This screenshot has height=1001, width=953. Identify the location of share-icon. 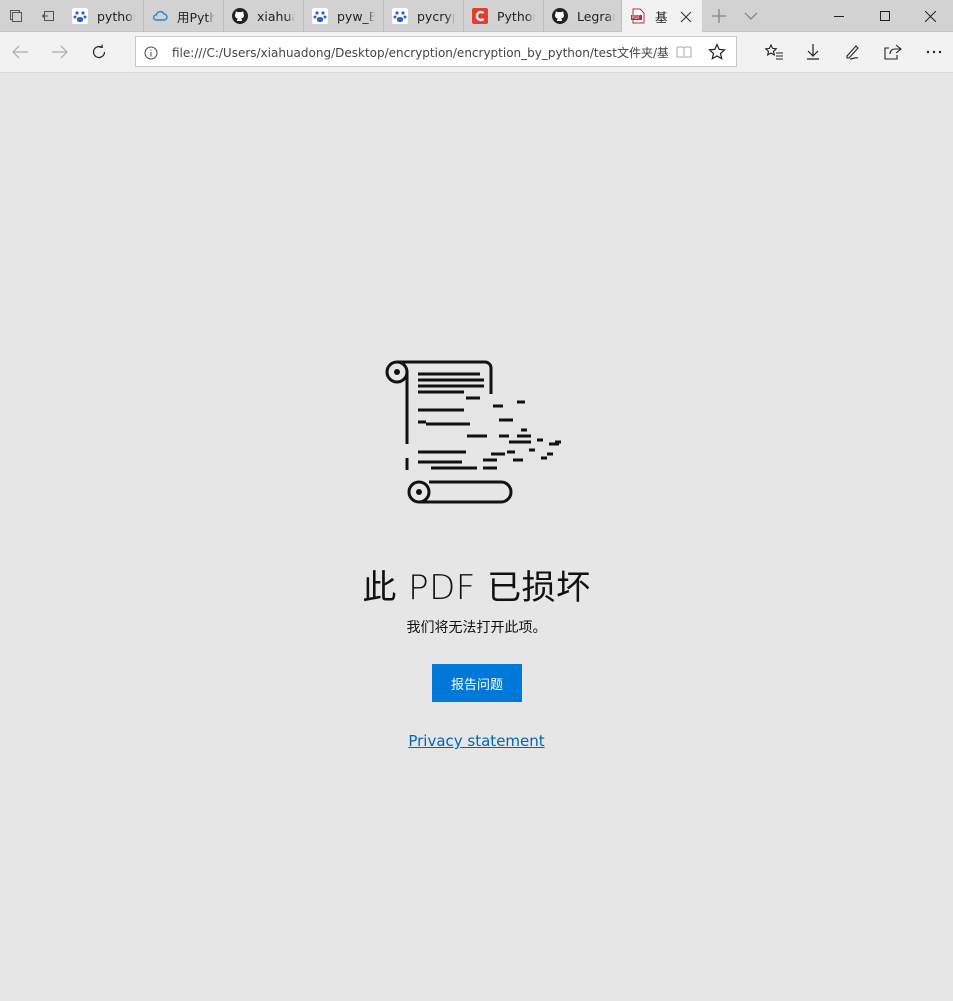
(893, 52).